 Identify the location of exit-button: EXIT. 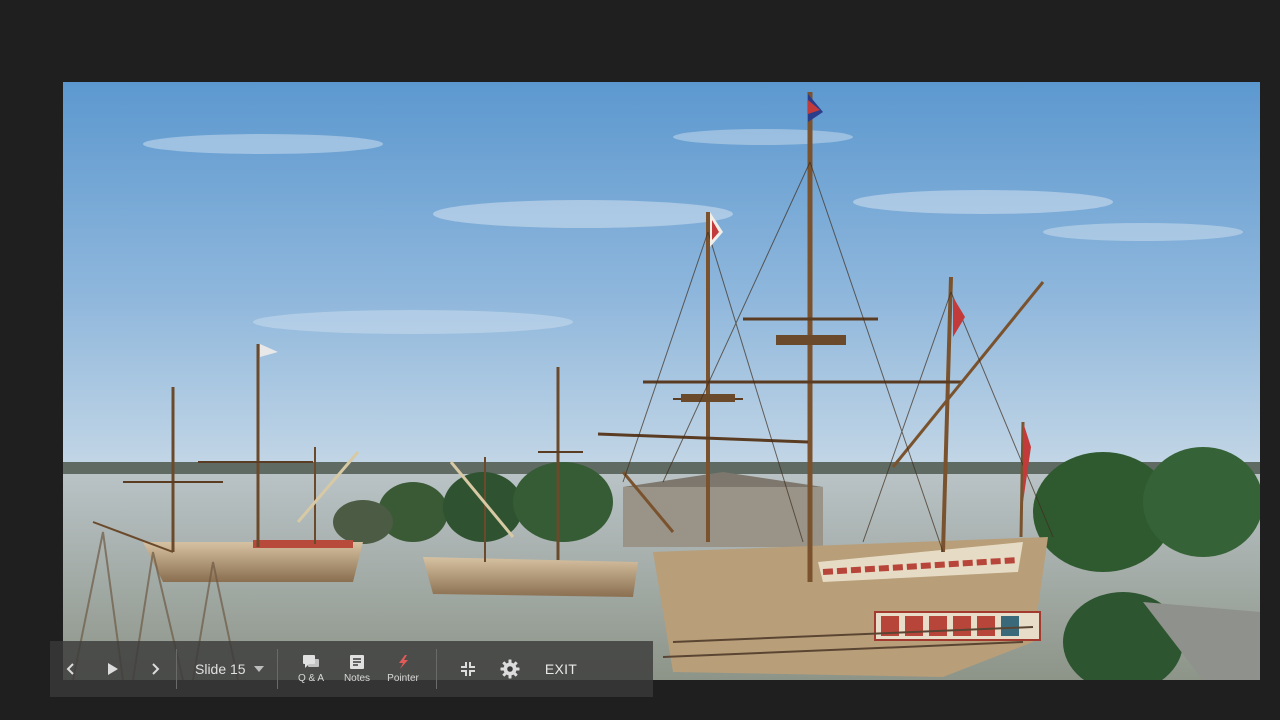
(561, 669).